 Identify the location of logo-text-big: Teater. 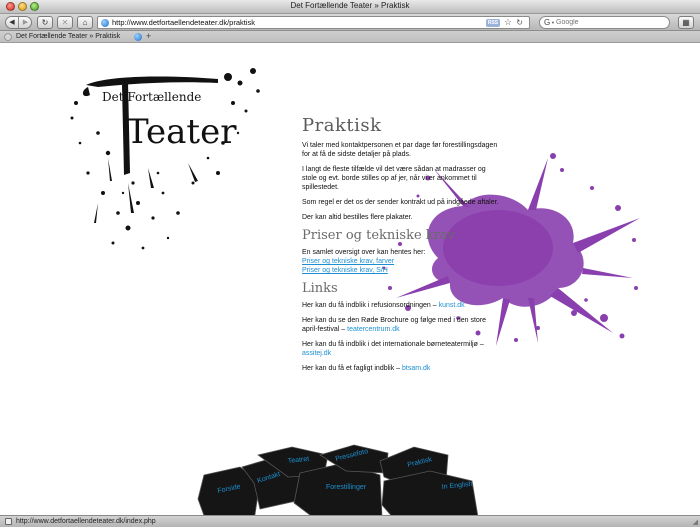
(181, 132).